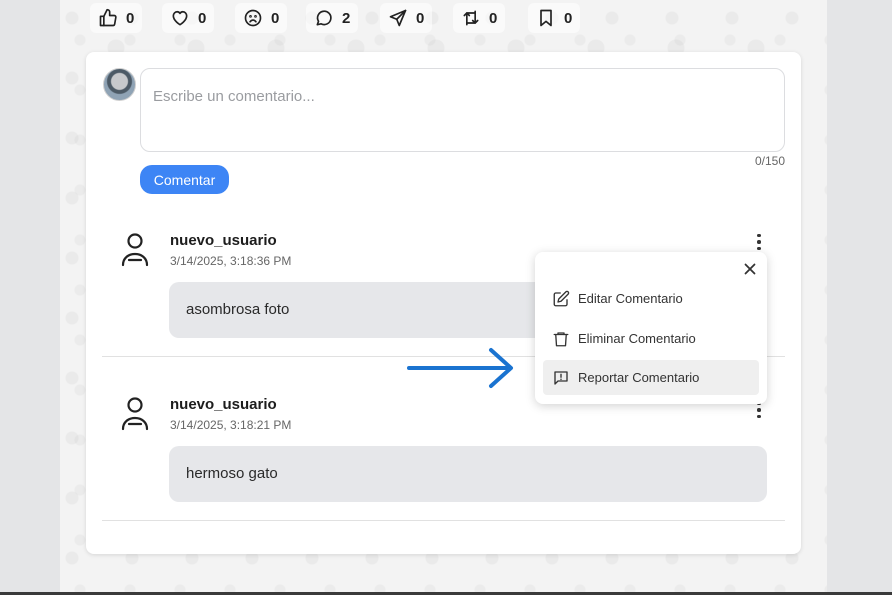  I want to click on love-button: 0, so click(188, 18).